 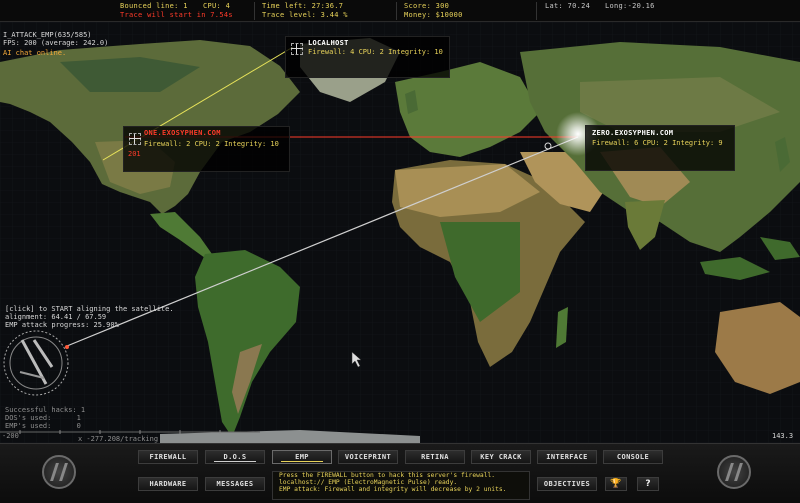 I want to click on firewall-button: FIREWALL, so click(x=168, y=457).